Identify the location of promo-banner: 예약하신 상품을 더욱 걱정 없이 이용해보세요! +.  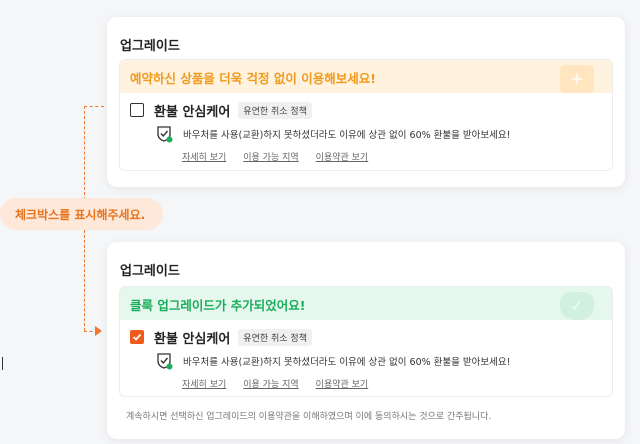
(366, 76).